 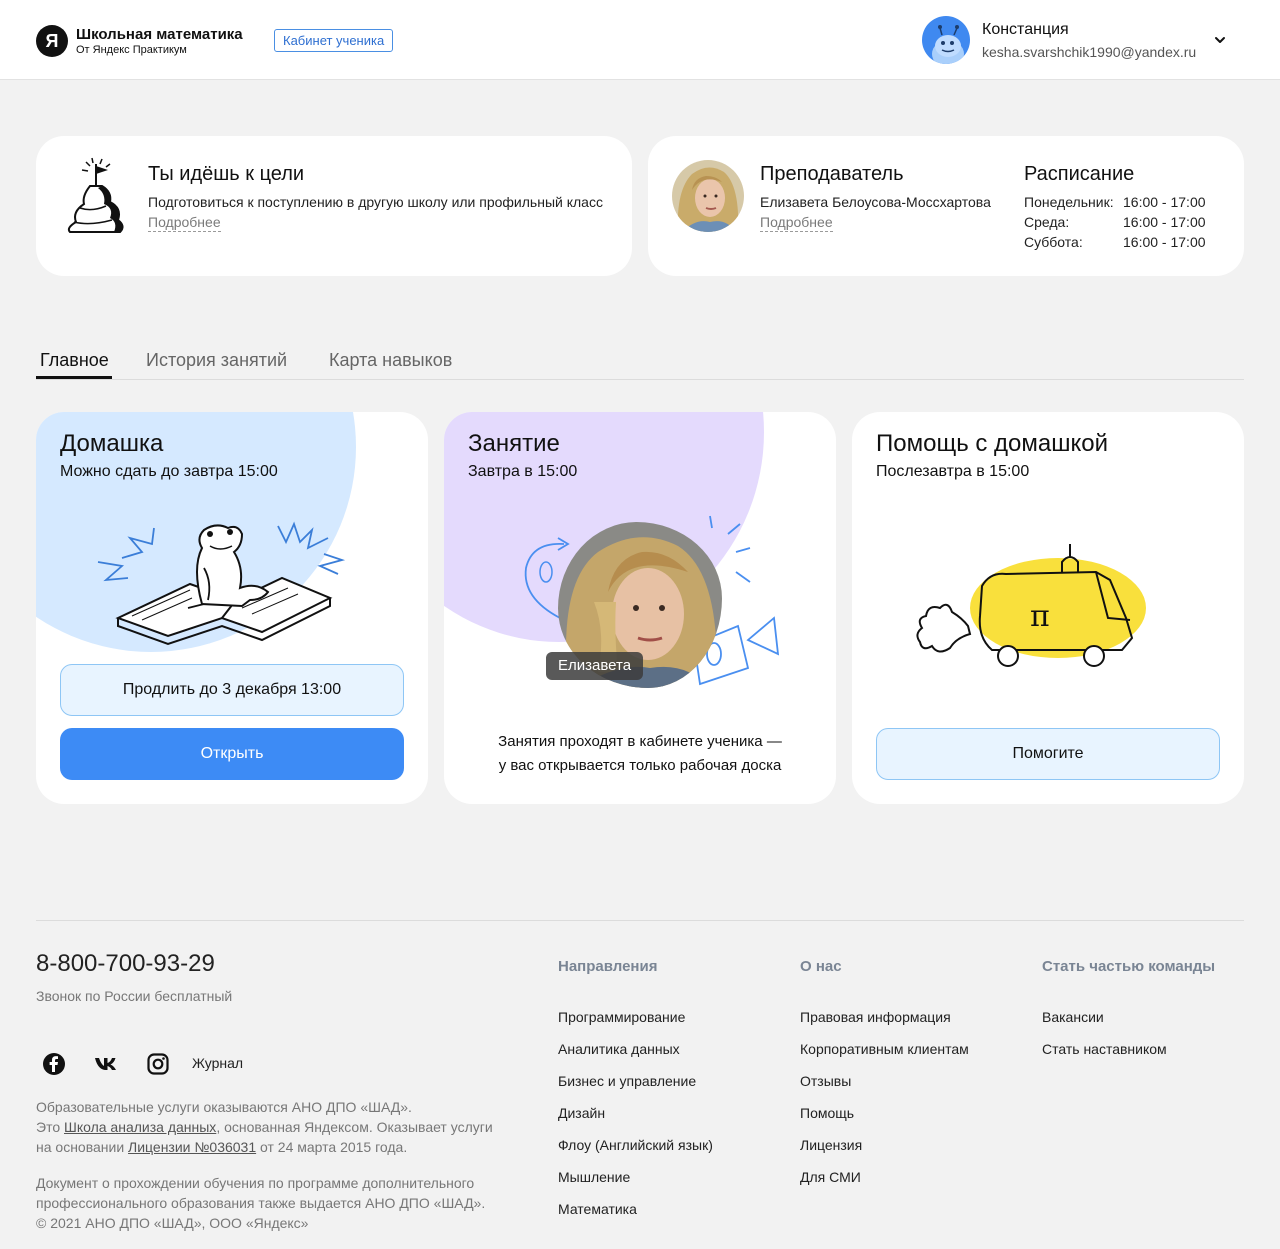 I want to click on teacher-photo, so click(x=708, y=196).